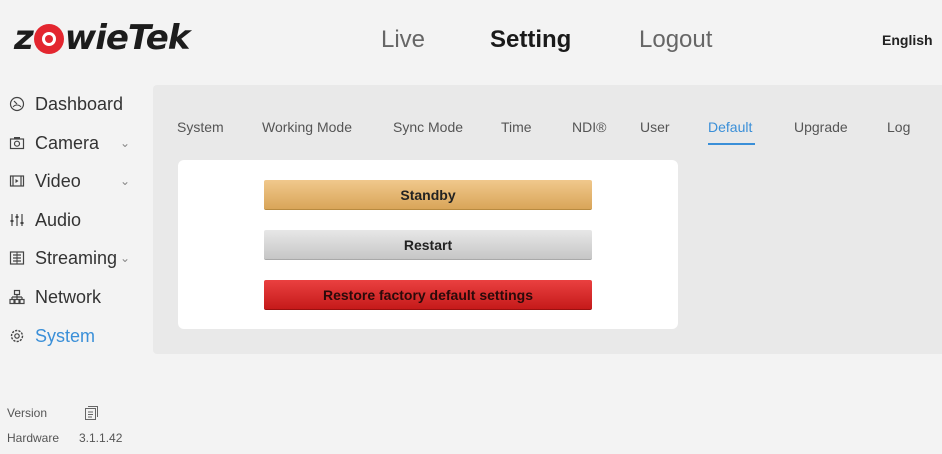 The height and width of the screenshot is (454, 942). Describe the element at coordinates (96, 38) in the screenshot. I see `logo-text-wie: wie` at that location.